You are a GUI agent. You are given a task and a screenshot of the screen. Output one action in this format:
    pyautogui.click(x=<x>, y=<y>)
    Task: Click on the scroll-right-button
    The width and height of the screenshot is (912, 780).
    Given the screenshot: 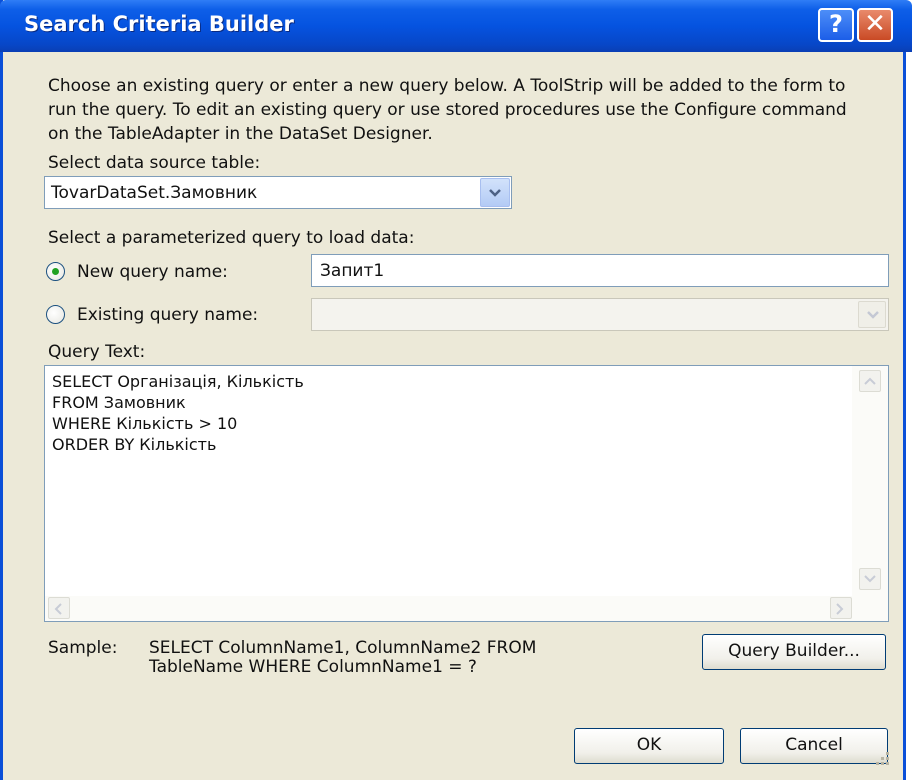 What is the action you would take?
    pyautogui.click(x=841, y=608)
    